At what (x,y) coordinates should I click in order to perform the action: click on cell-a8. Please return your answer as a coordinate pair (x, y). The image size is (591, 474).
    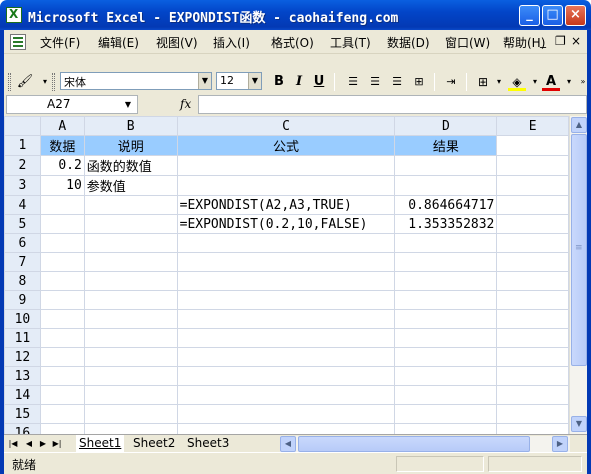
    Looking at the image, I should click on (62, 281).